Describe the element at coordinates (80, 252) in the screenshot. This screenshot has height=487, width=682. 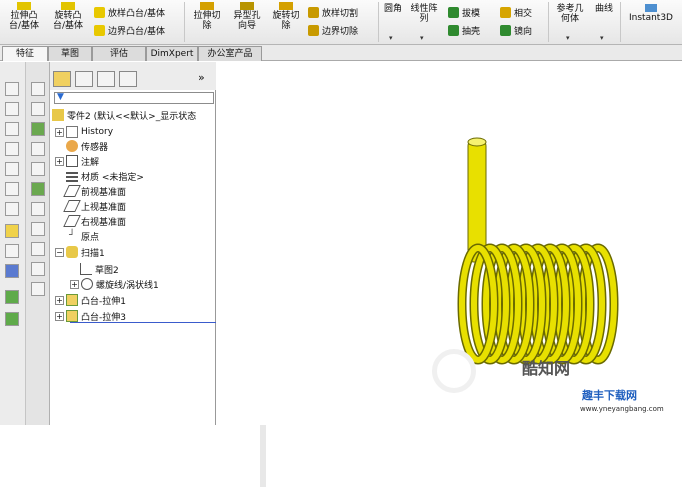
I see `tree-item-sweep1: − 扫描1` at that location.